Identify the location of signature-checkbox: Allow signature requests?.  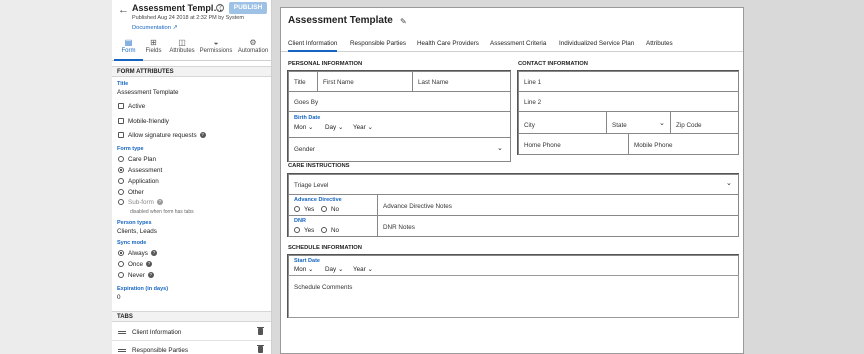
(162, 136).